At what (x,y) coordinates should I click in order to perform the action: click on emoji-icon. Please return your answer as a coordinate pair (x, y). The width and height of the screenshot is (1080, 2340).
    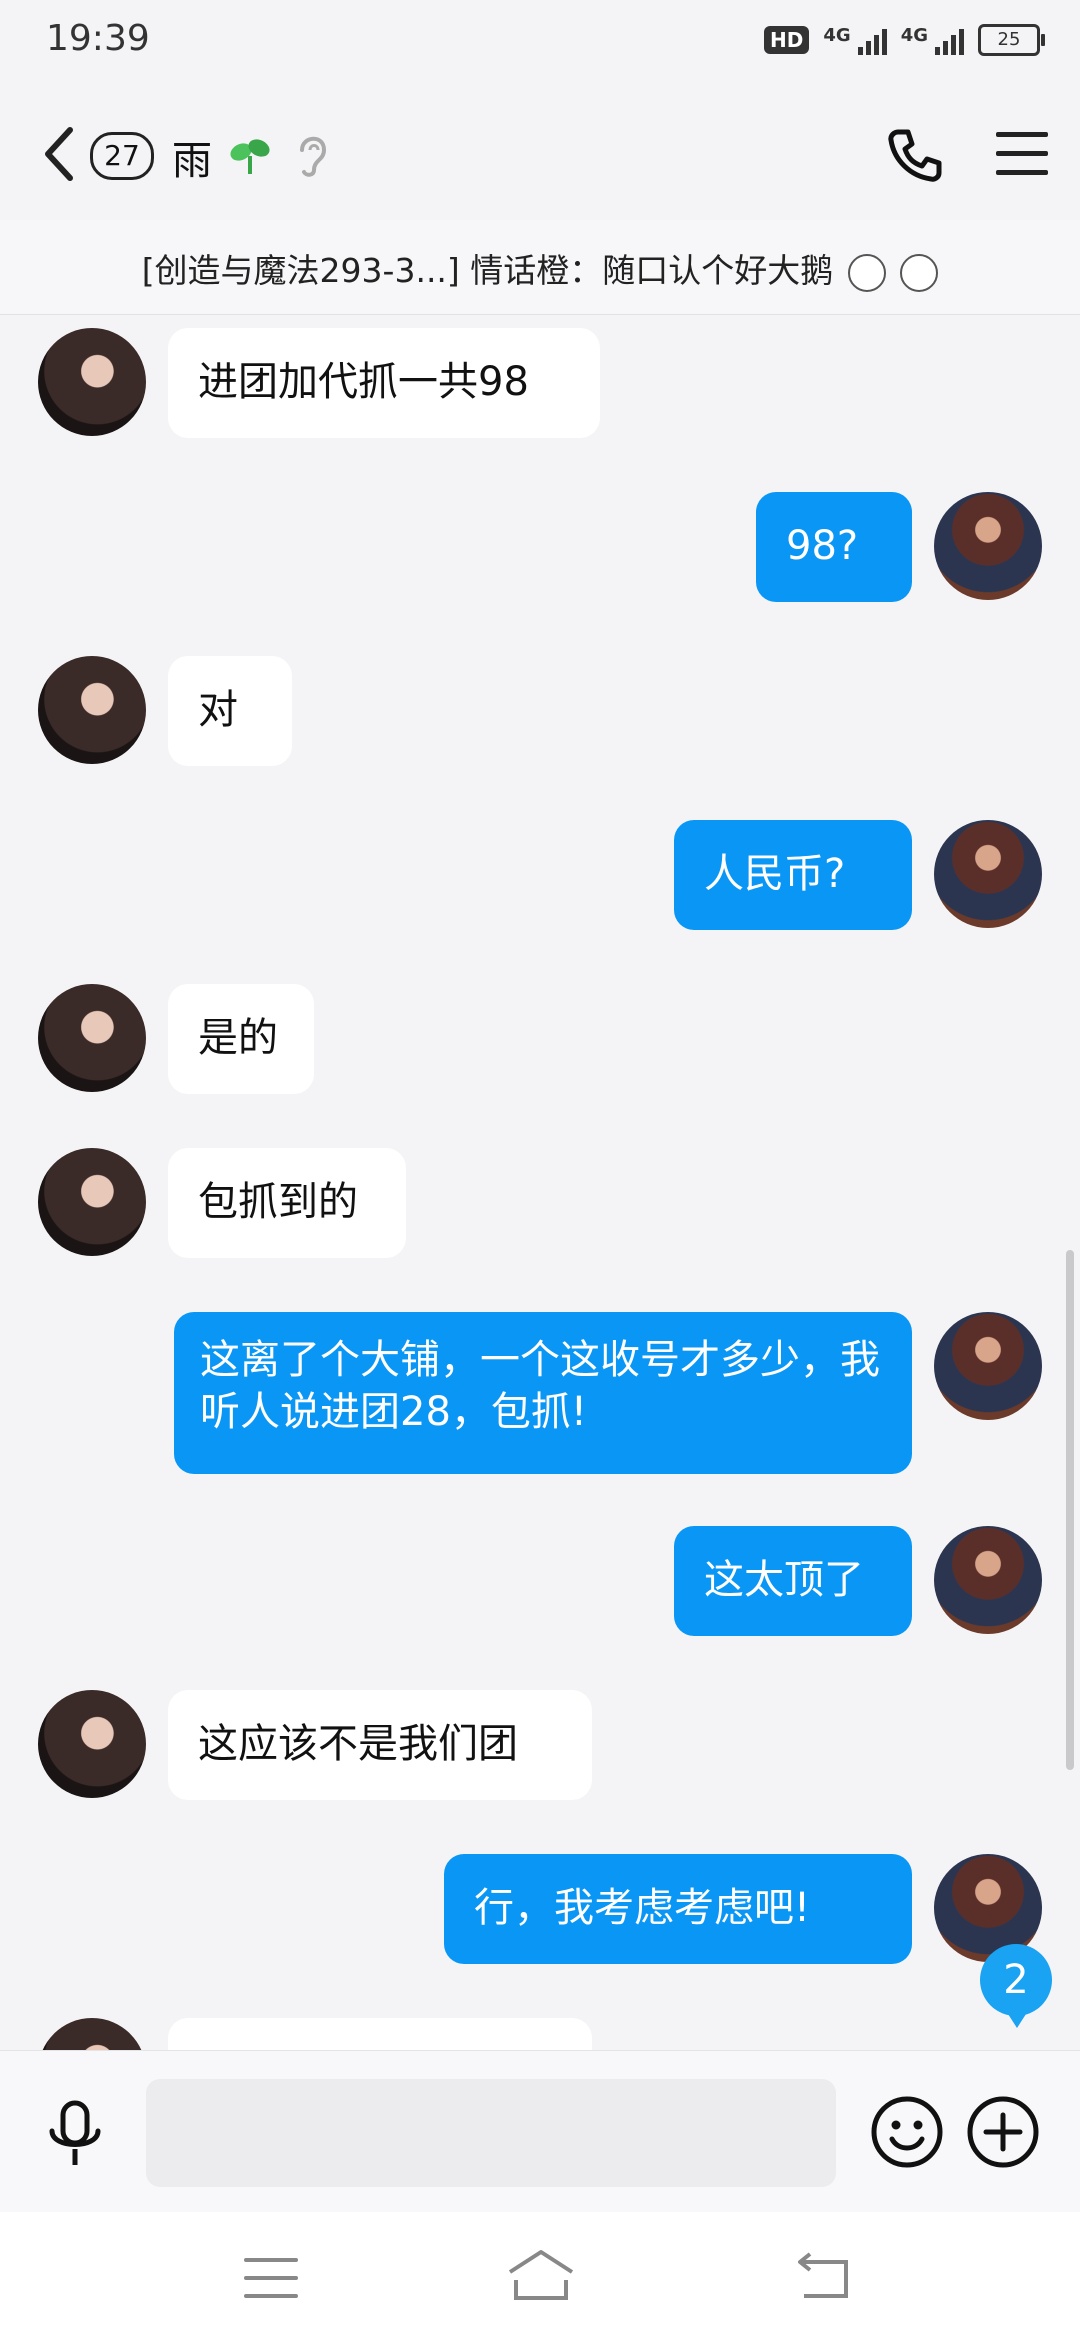
    Looking at the image, I should click on (907, 2132).